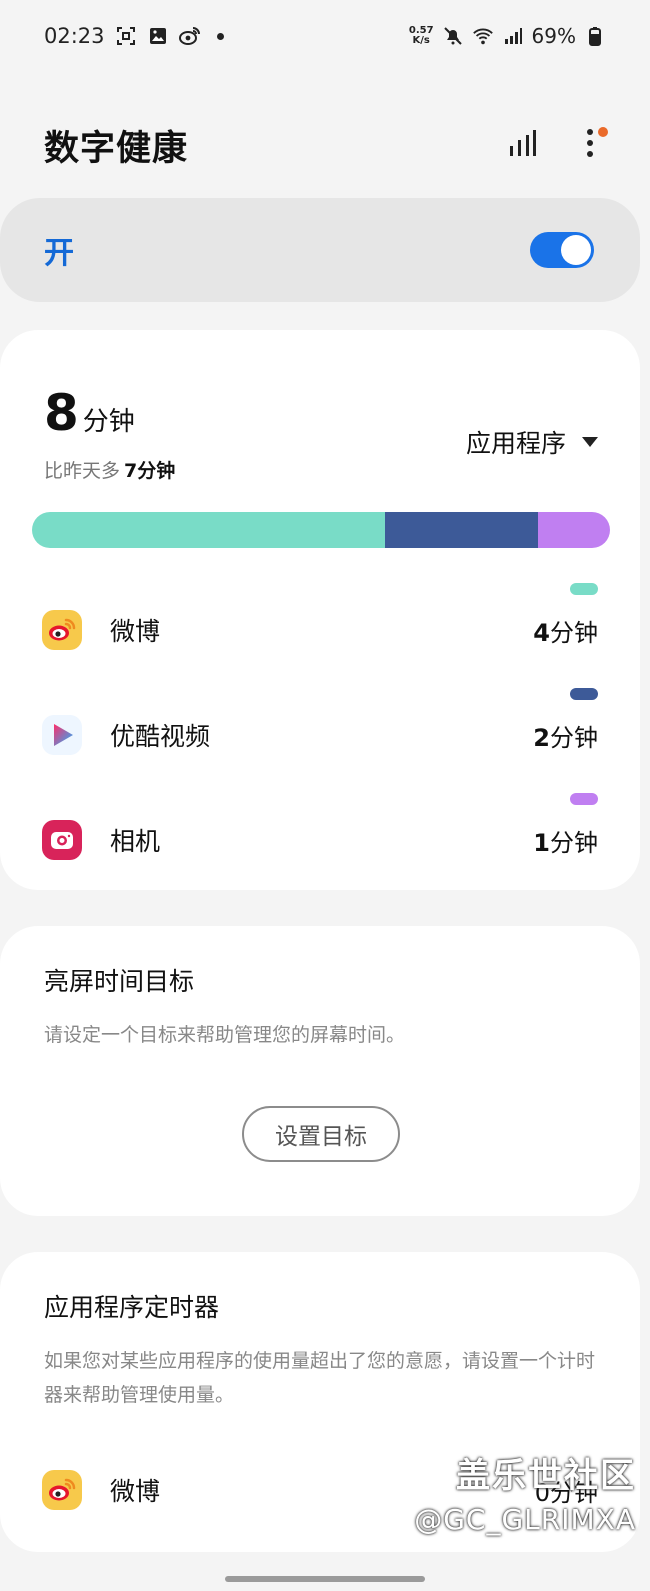  What do you see at coordinates (603, 132) in the screenshot?
I see `update-badge` at bounding box center [603, 132].